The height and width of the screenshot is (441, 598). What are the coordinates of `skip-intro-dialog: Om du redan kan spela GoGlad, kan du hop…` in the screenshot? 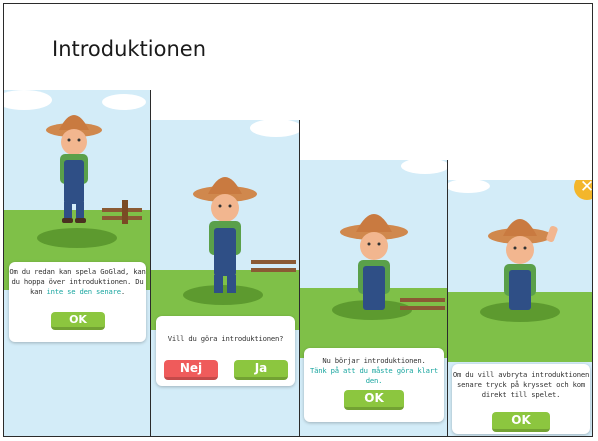 It's located at (77, 302).